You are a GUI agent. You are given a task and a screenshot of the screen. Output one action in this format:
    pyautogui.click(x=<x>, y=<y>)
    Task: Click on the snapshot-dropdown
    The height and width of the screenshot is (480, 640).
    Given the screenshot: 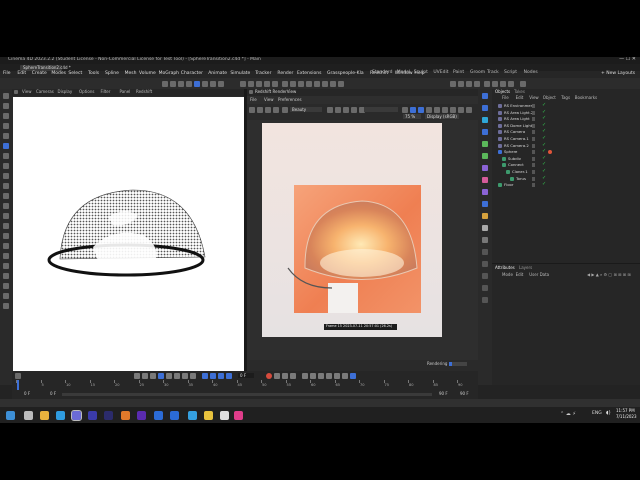 What is the action you would take?
    pyautogui.click(x=381, y=109)
    